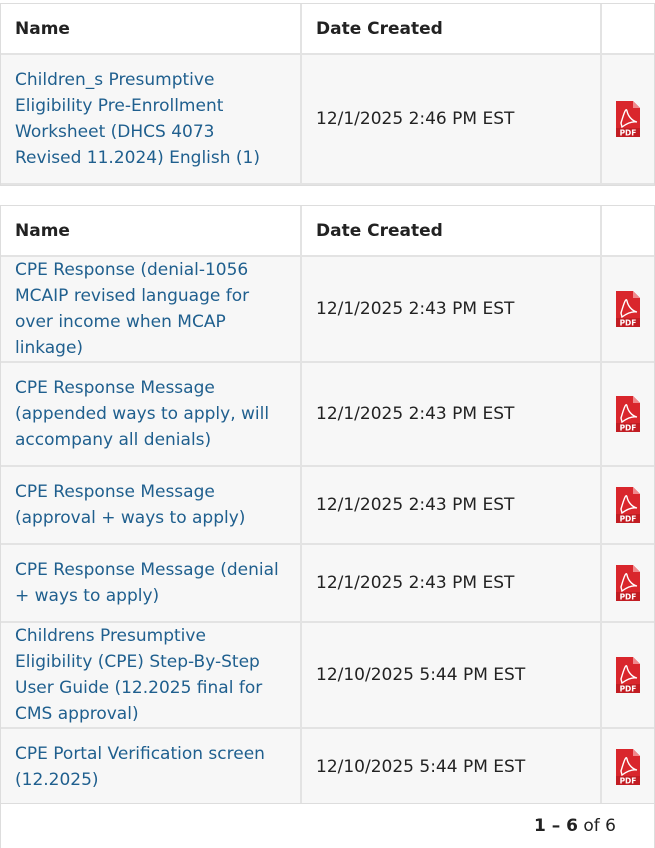 This screenshot has height=848, width=655. Describe the element at coordinates (599, 826) in the screenshot. I see `pagination-total: of 6` at that location.